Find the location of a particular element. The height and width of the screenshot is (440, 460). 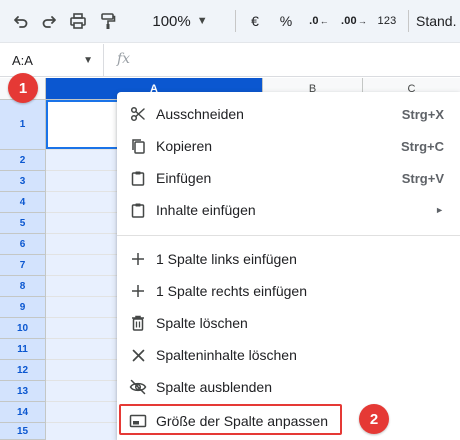

percent-format-button: % is located at coordinates (286, 21).